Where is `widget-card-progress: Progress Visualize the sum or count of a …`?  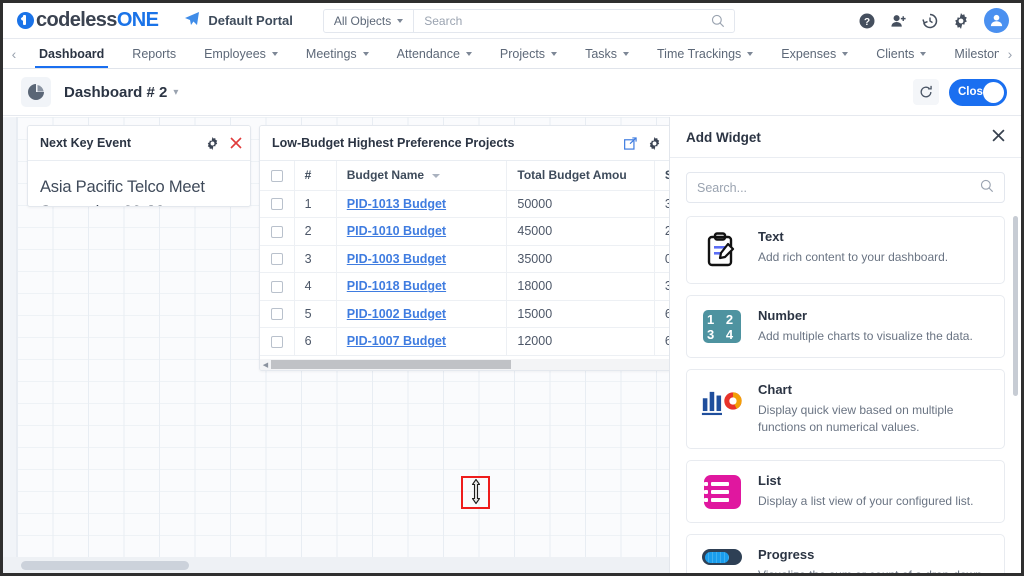
widget-card-progress: Progress Visualize the sum or count of a … is located at coordinates (845, 553).